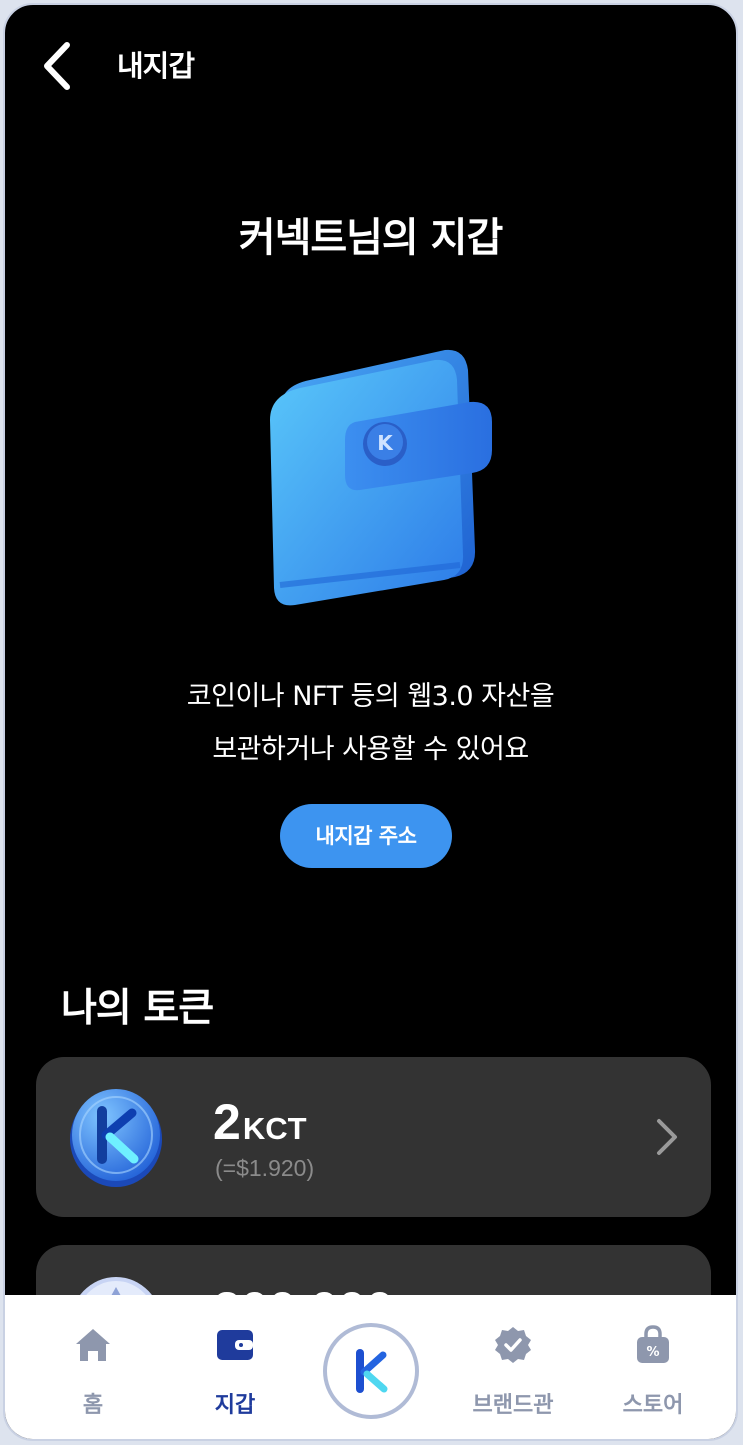 The image size is (743, 1445). Describe the element at coordinates (265, 1168) in the screenshot. I see `token-fiat-value: (=$1.920)` at that location.